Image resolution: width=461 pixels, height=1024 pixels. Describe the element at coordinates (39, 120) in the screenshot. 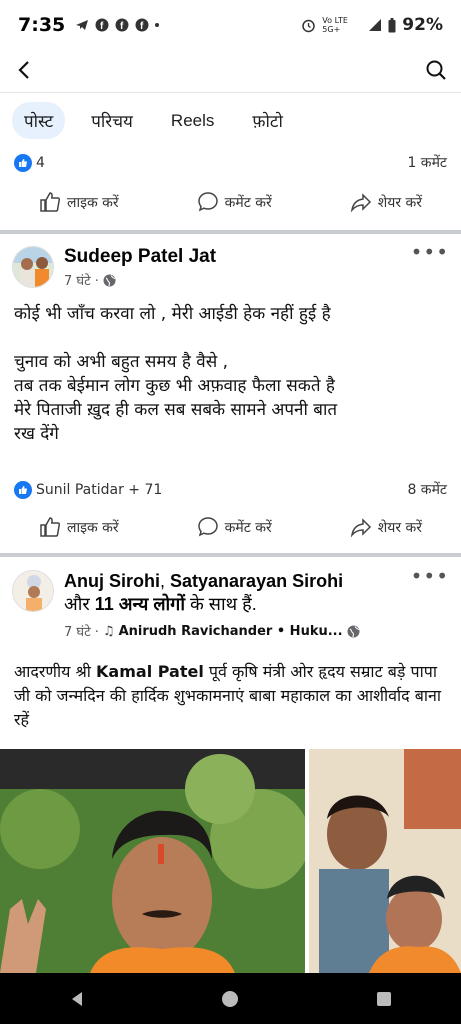

I see `tab-posts: पोस्ट` at that location.